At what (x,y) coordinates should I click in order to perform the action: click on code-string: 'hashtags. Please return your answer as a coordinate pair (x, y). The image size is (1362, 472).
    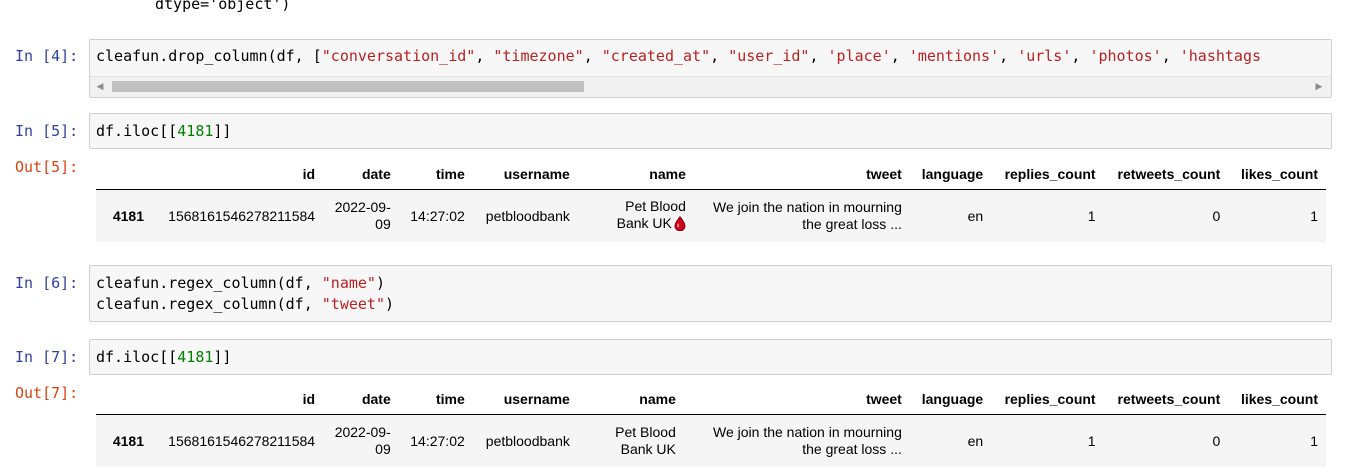
    Looking at the image, I should click on (1220, 56).